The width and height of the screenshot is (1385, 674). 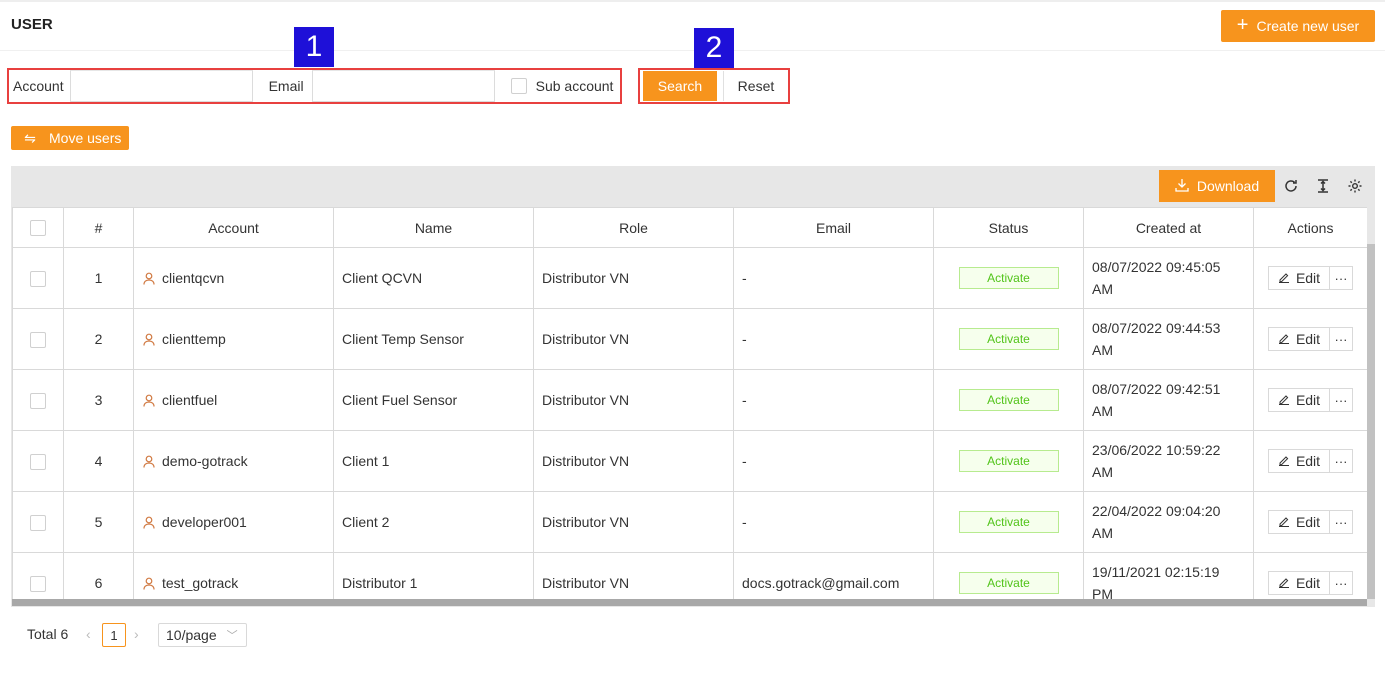 I want to click on select-all-checkbox, so click(x=38, y=228).